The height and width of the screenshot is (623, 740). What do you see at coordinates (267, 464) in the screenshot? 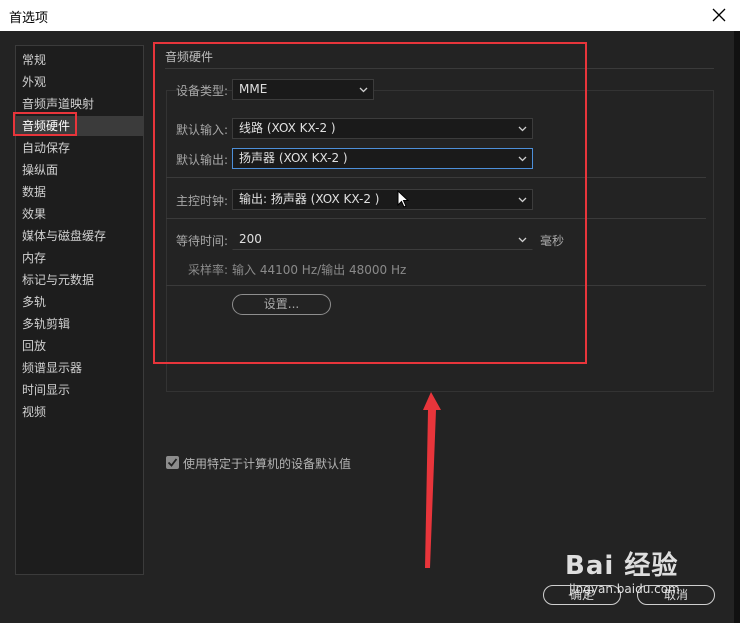
I see `device-defaults-label: 使用特定于计算机的设备默认值` at bounding box center [267, 464].